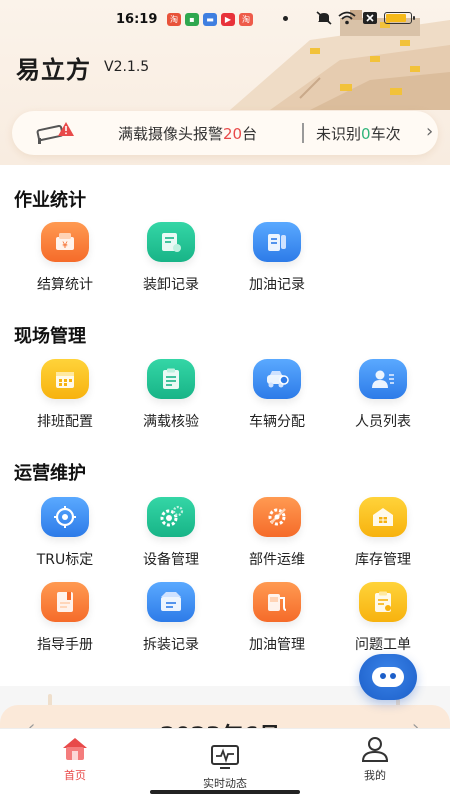 The width and height of the screenshot is (450, 800). Describe the element at coordinates (65, 379) in the screenshot. I see `schedule-icon` at that location.